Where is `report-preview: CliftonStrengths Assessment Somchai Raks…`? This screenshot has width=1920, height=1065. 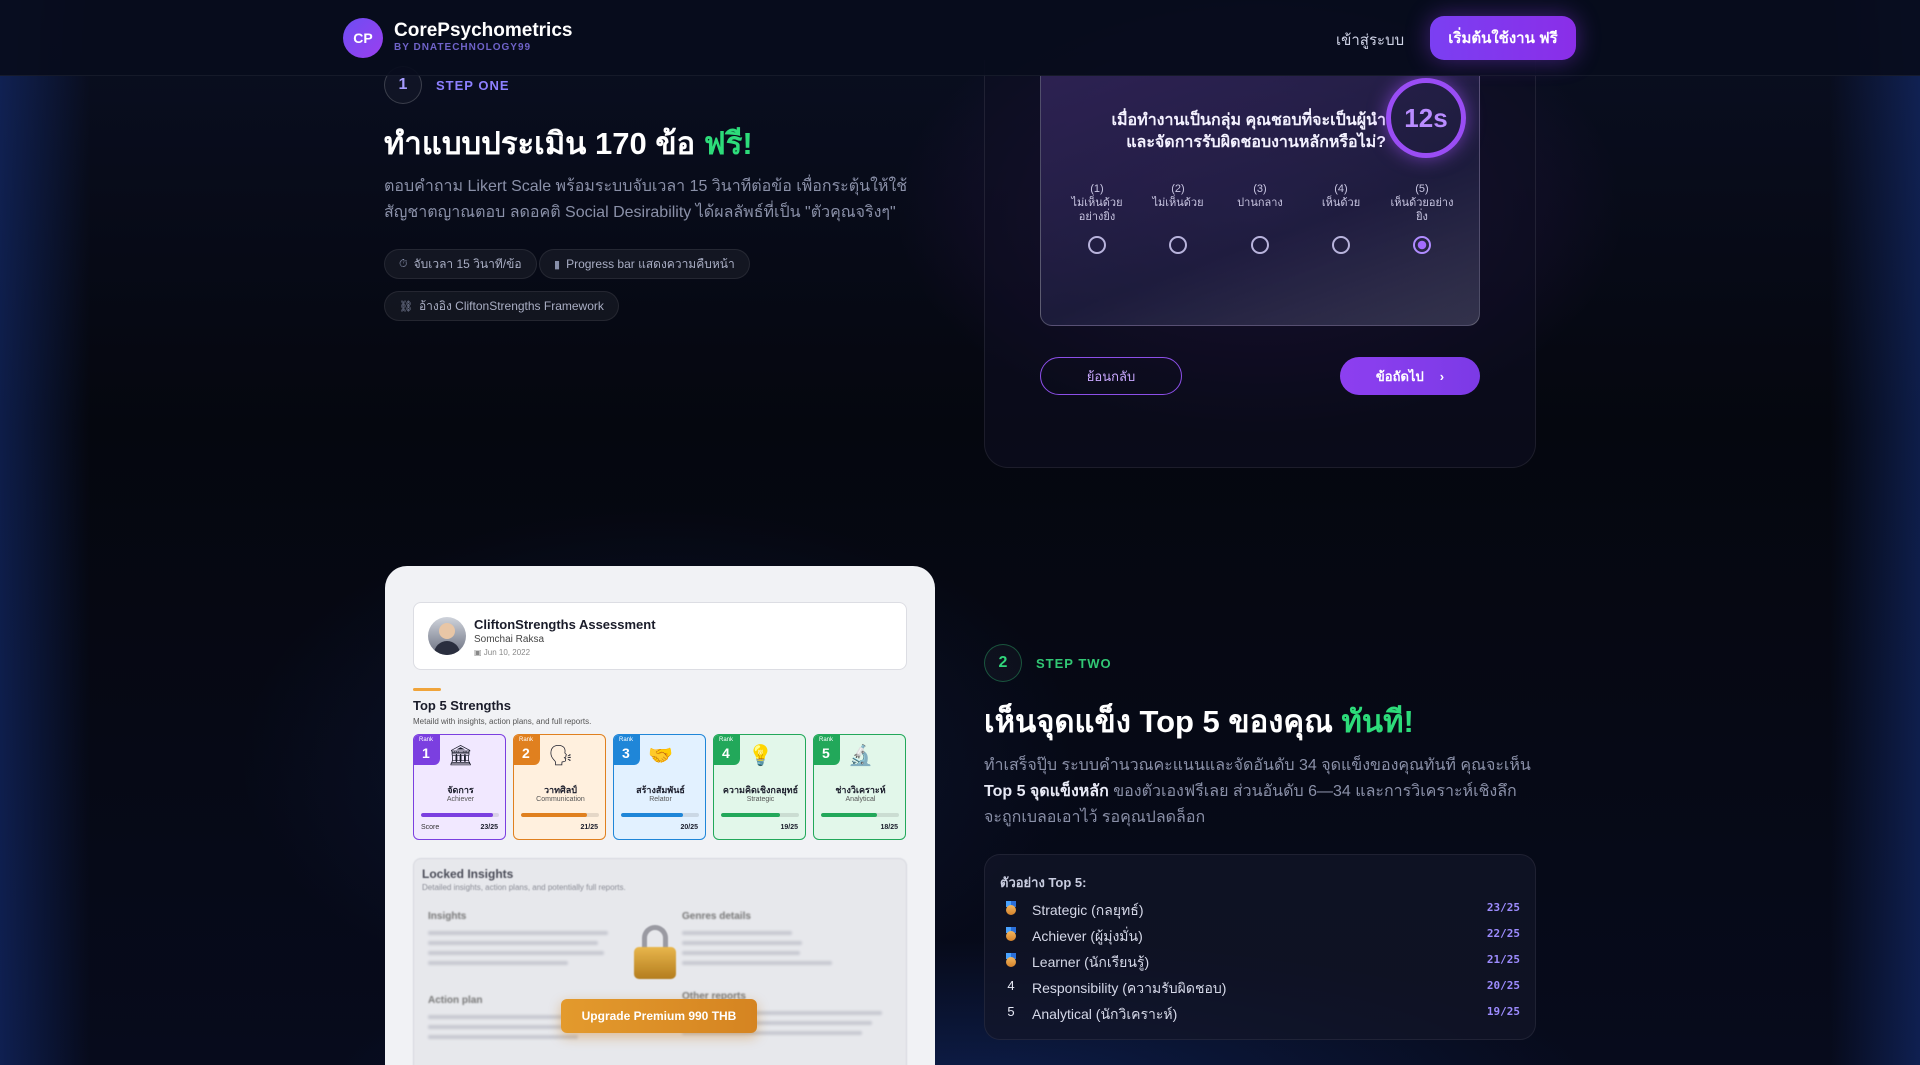
report-preview: CliftonStrengths Assessment Somchai Raks… is located at coordinates (660, 815).